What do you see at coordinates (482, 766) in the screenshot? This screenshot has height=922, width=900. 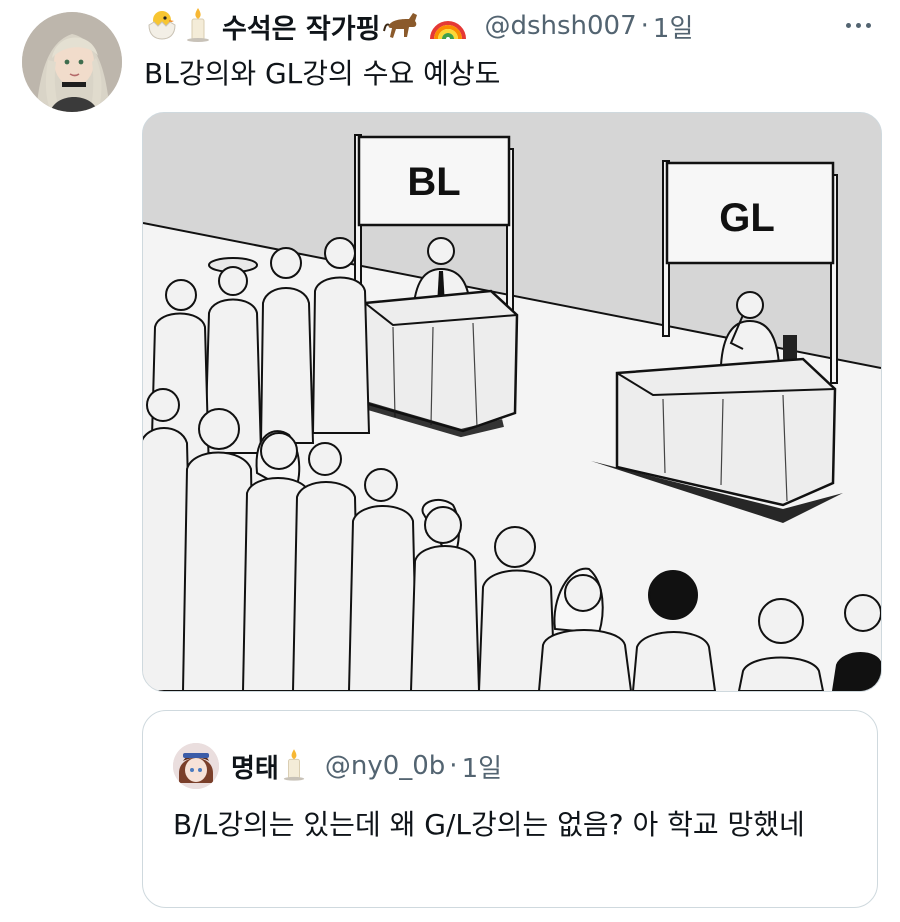 I see `quoted-tweet-timestamp: 1일` at bounding box center [482, 766].